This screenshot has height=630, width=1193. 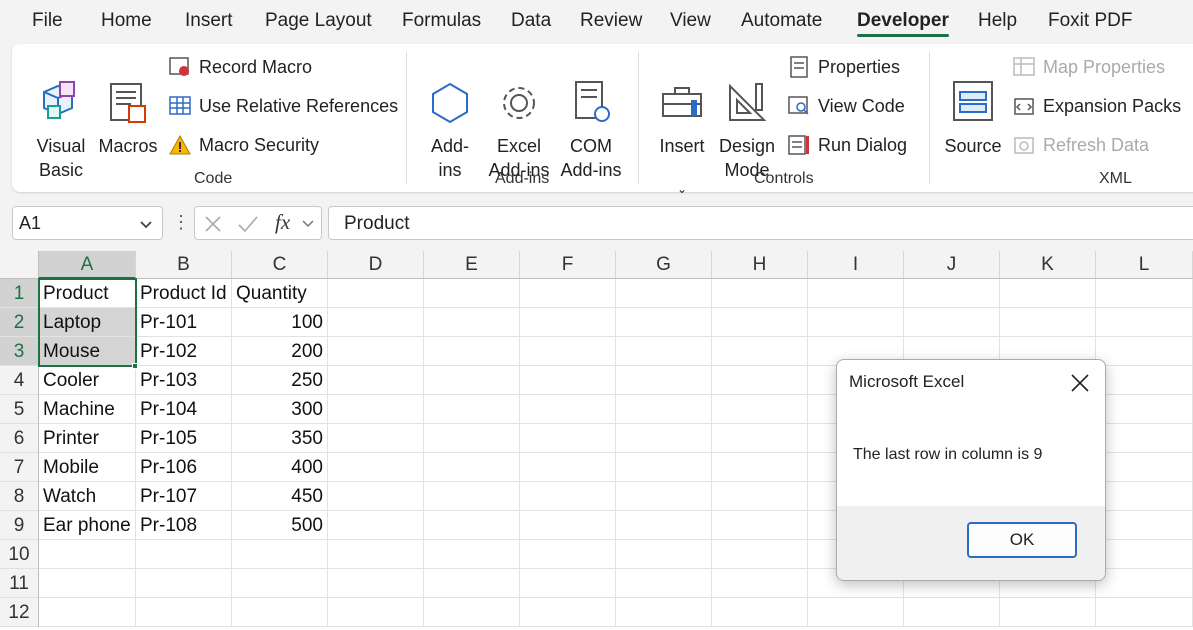 What do you see at coordinates (664, 583) in the screenshot?
I see `cell-g11` at bounding box center [664, 583].